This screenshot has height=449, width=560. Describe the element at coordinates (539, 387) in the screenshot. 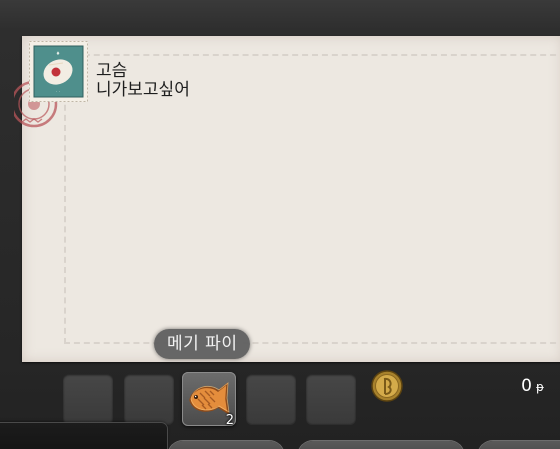

I see `gil-unit: ᵽ` at that location.